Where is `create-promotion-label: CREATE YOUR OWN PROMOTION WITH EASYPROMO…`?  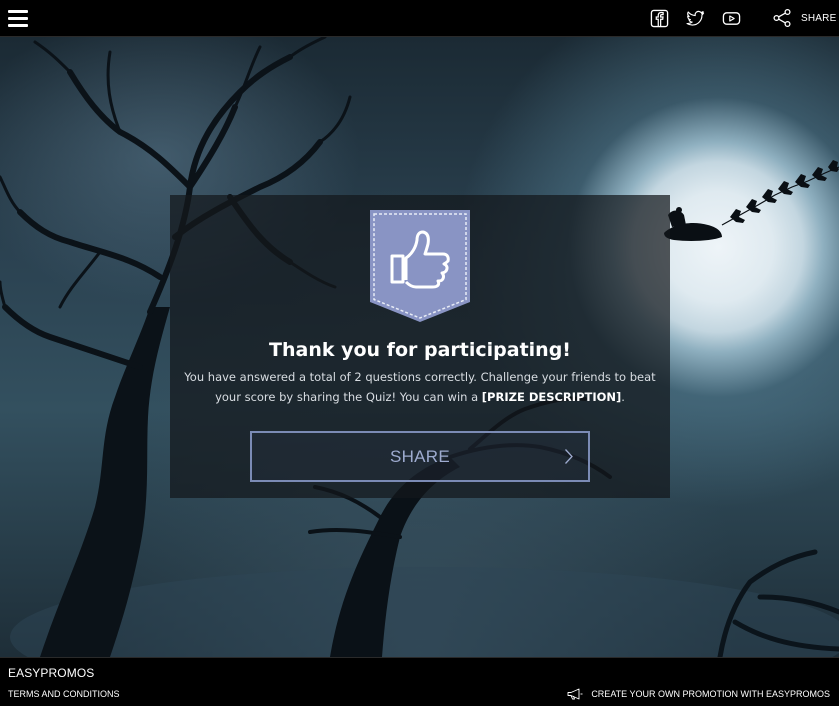 create-promotion-label: CREATE YOUR OWN PROMOTION WITH EASYPROMO… is located at coordinates (710, 694).